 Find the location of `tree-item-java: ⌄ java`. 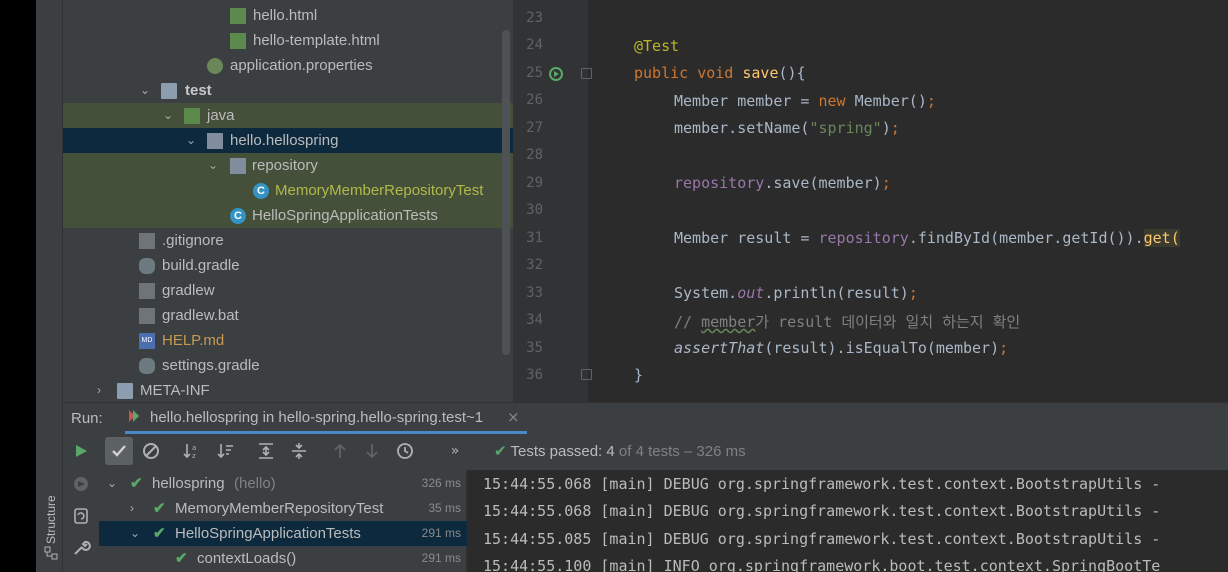

tree-item-java: ⌄ java is located at coordinates (288, 115).